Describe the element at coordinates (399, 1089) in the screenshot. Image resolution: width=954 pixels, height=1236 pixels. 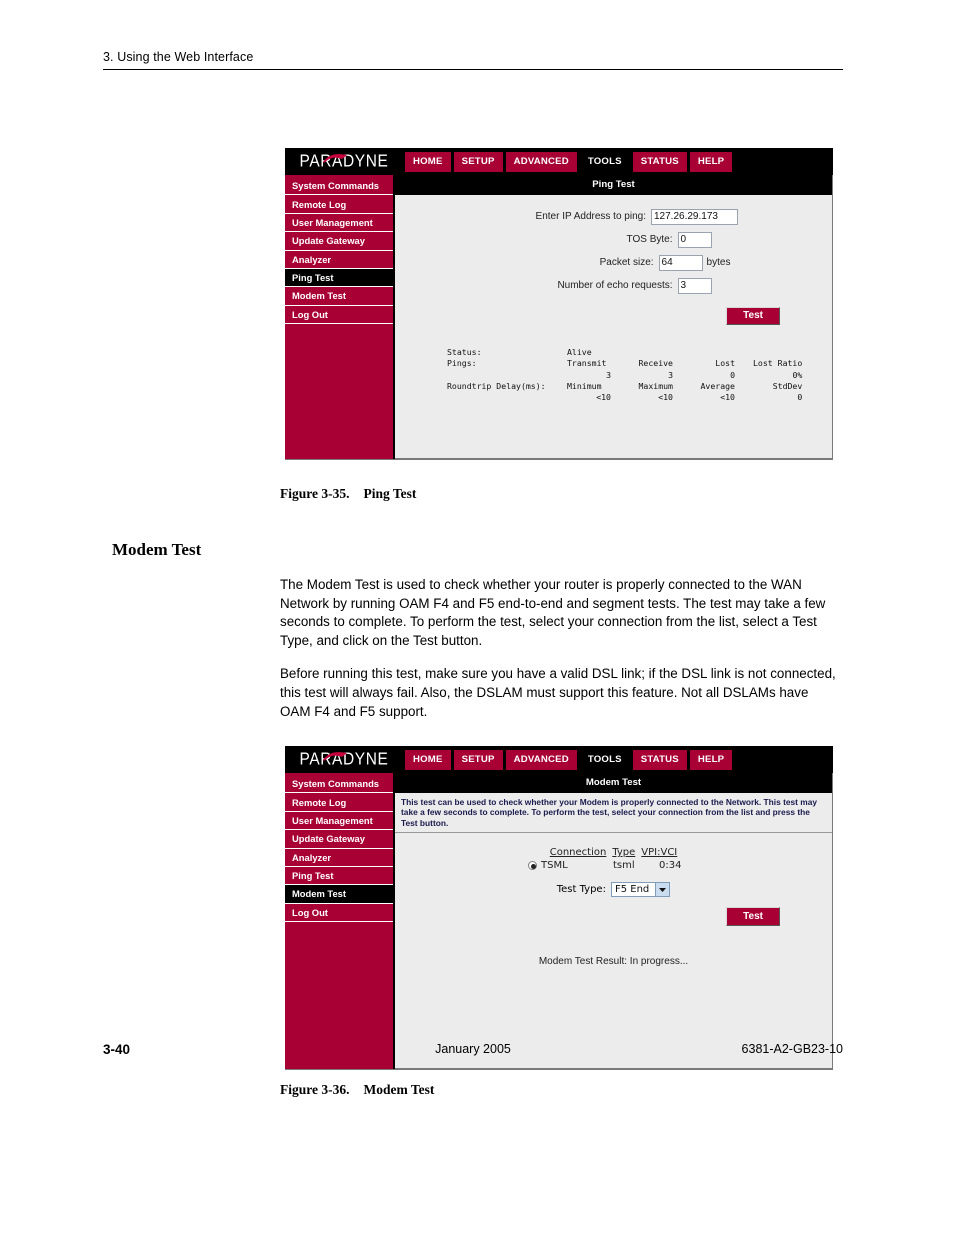
I see `figure-title-modem: Modem Test` at that location.